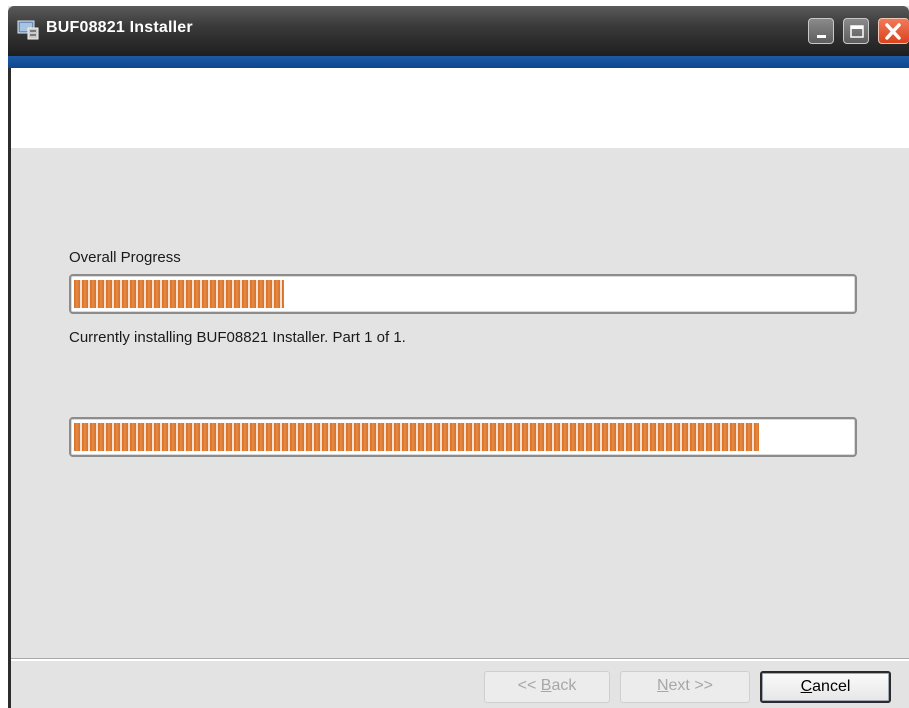 The image size is (909, 708). Describe the element at coordinates (529, 685) in the screenshot. I see `back-button-prefix: <<` at that location.